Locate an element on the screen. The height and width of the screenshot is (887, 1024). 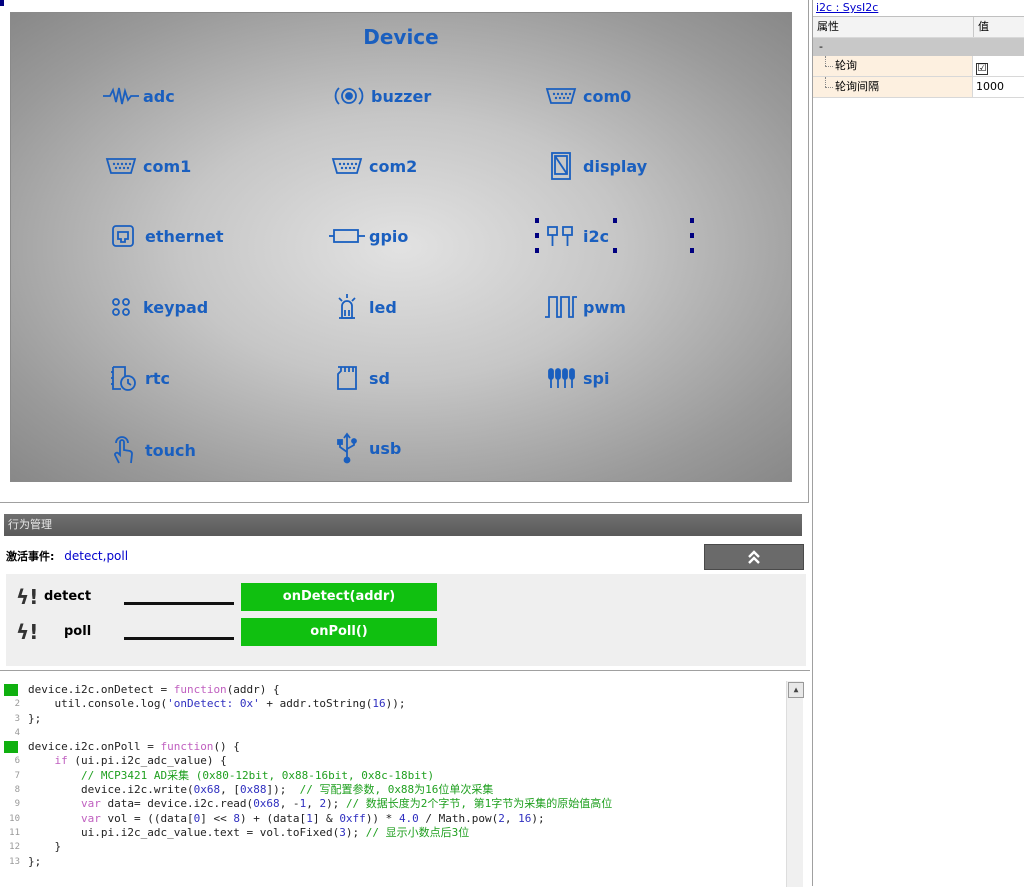
device-item-display: display is located at coordinates (594, 166).